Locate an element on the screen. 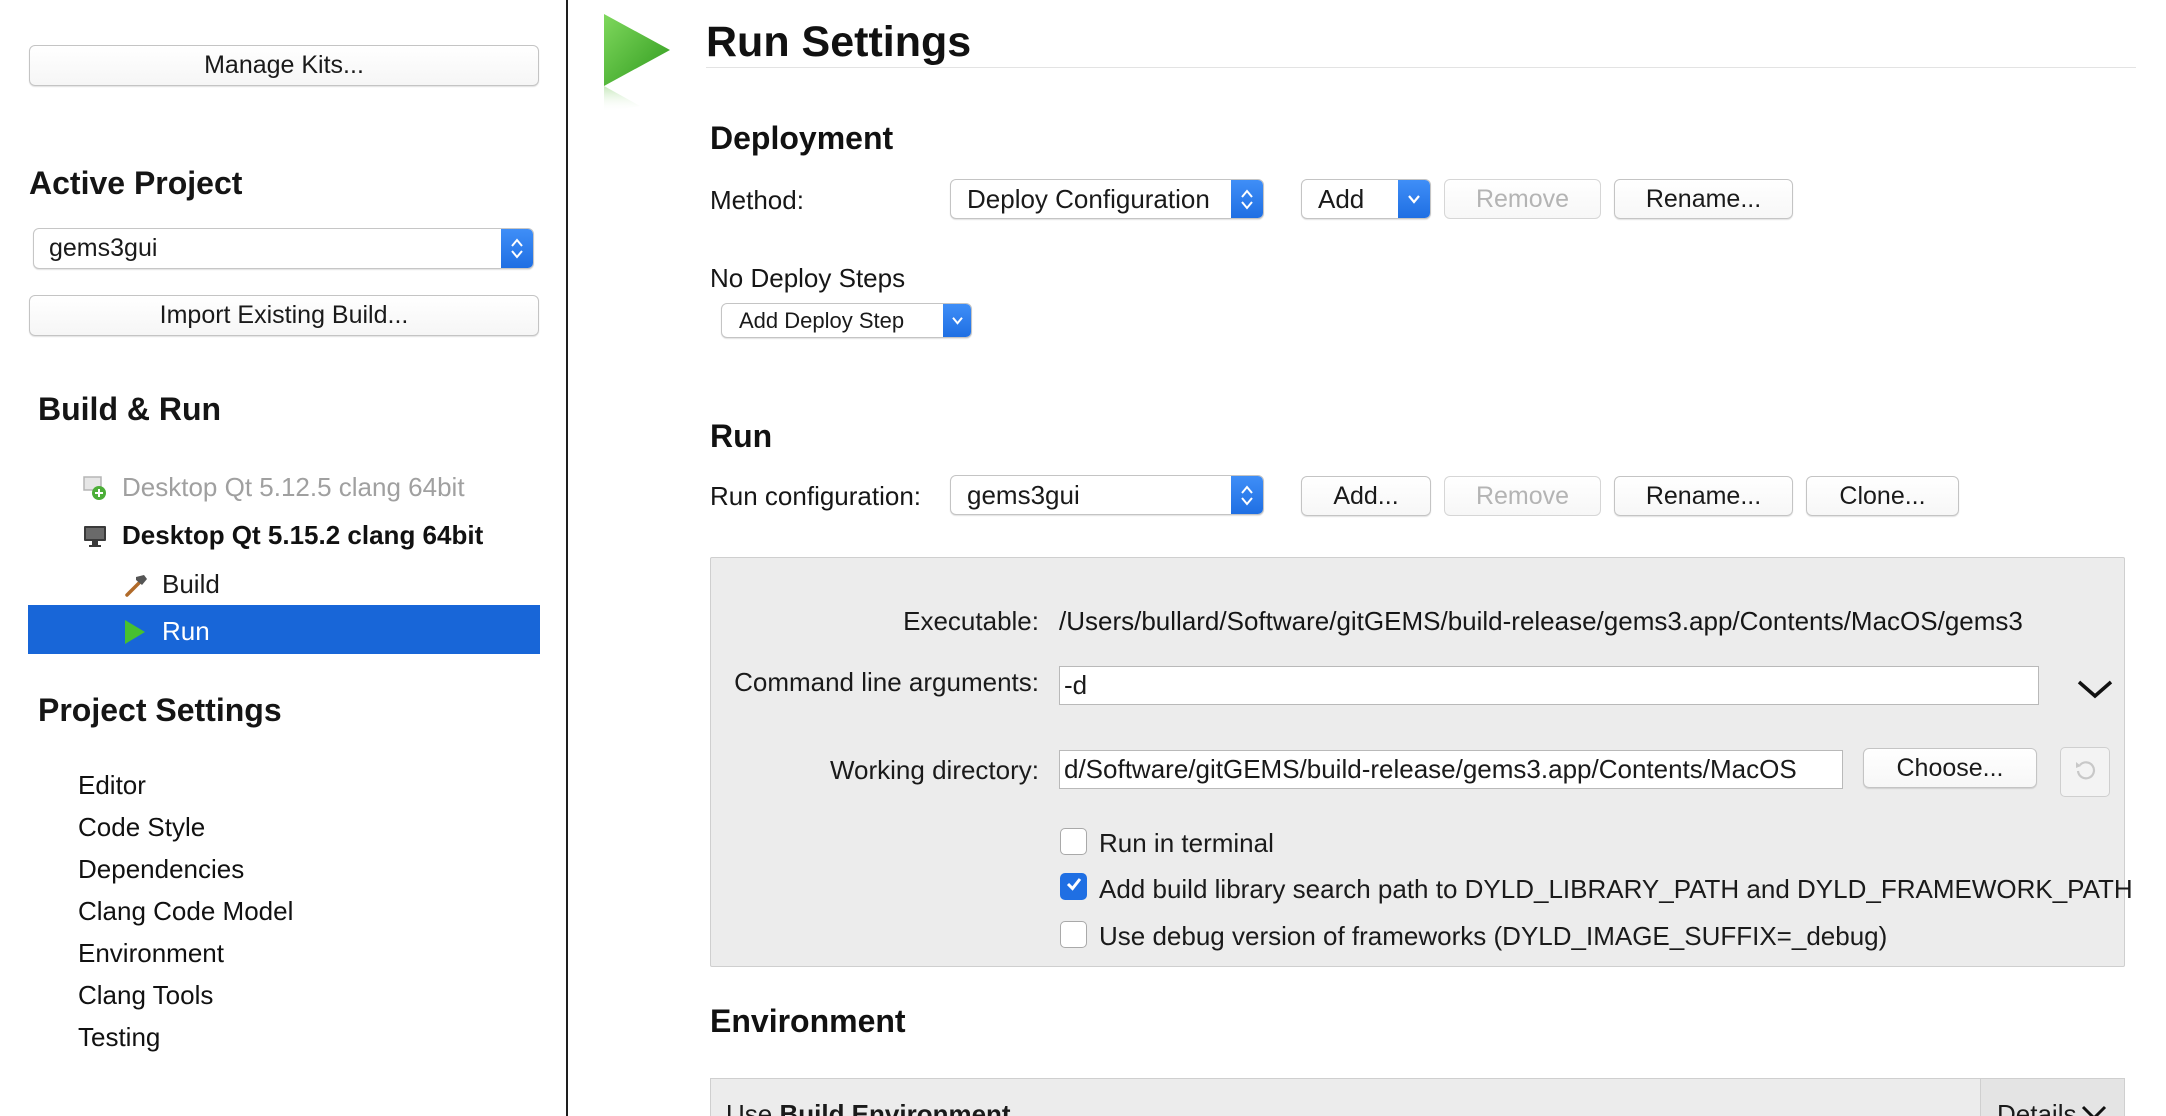 The width and height of the screenshot is (2166, 1116). environment-details-button: Details is located at coordinates (2052, 1097).